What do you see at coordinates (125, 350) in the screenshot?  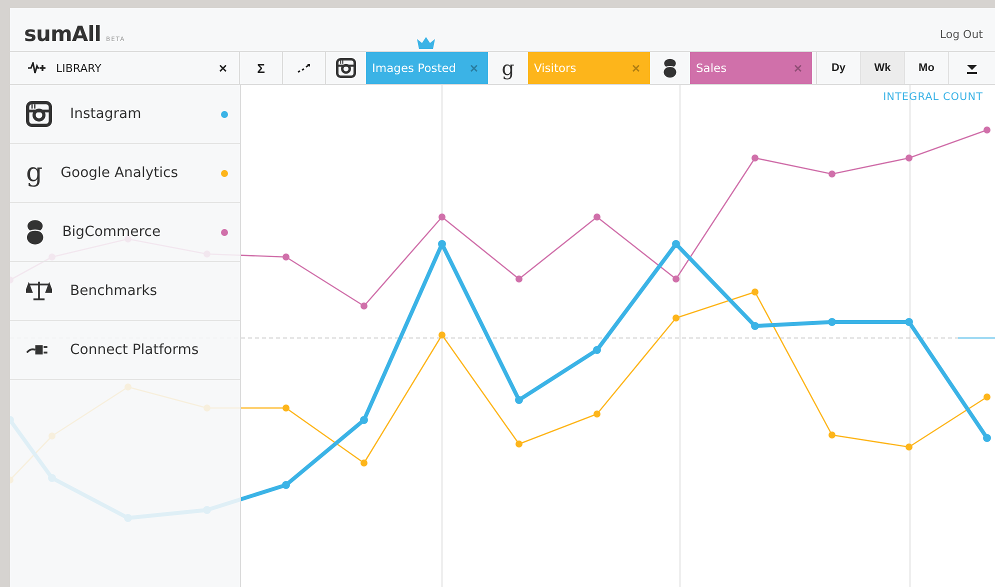 I see `sidebar-item: Connect Platforms` at bounding box center [125, 350].